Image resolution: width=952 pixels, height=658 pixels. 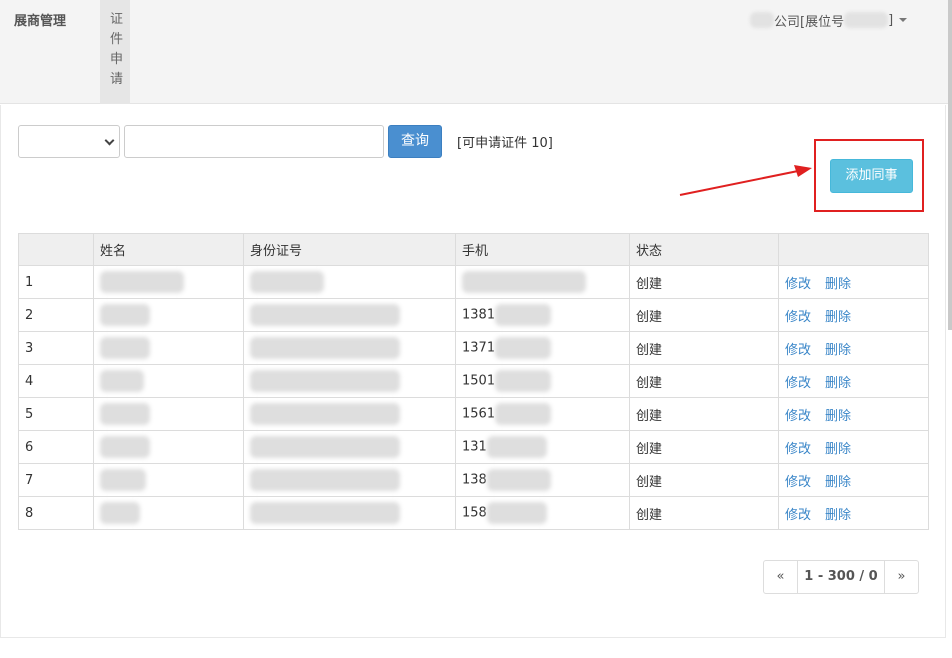 What do you see at coordinates (479, 414) in the screenshot?
I see `phone-prefix: 1561` at bounding box center [479, 414].